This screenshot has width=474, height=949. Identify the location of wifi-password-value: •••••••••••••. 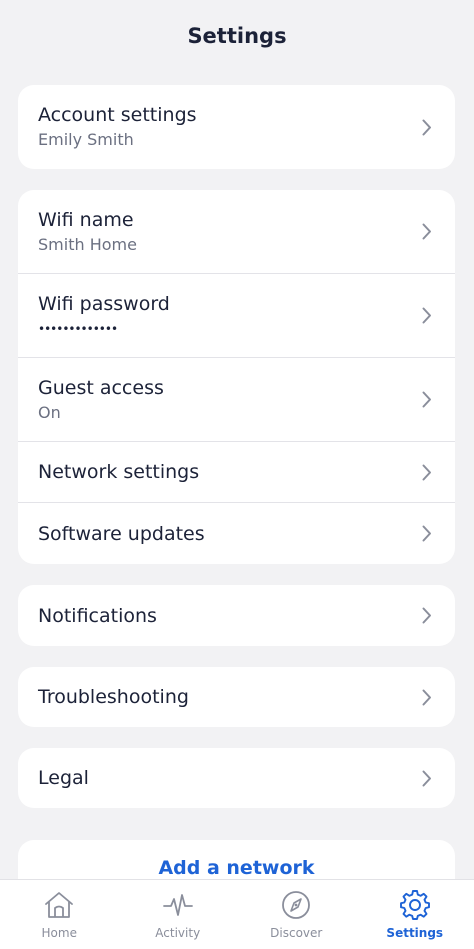
(78, 328).